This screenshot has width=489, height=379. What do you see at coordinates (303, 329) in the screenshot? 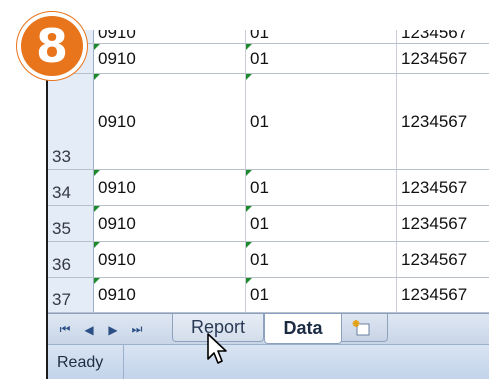
I see `tab-data: Data` at bounding box center [303, 329].